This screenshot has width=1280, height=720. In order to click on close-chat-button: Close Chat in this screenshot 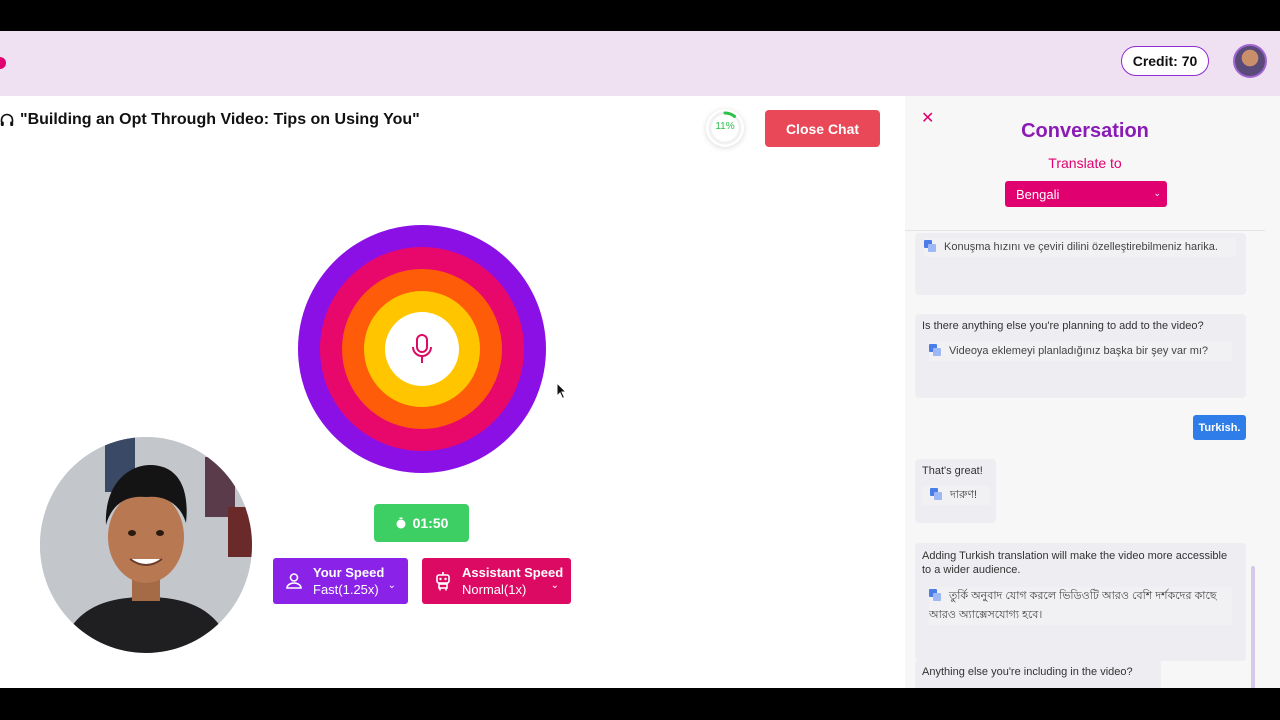, I will do `click(822, 128)`.